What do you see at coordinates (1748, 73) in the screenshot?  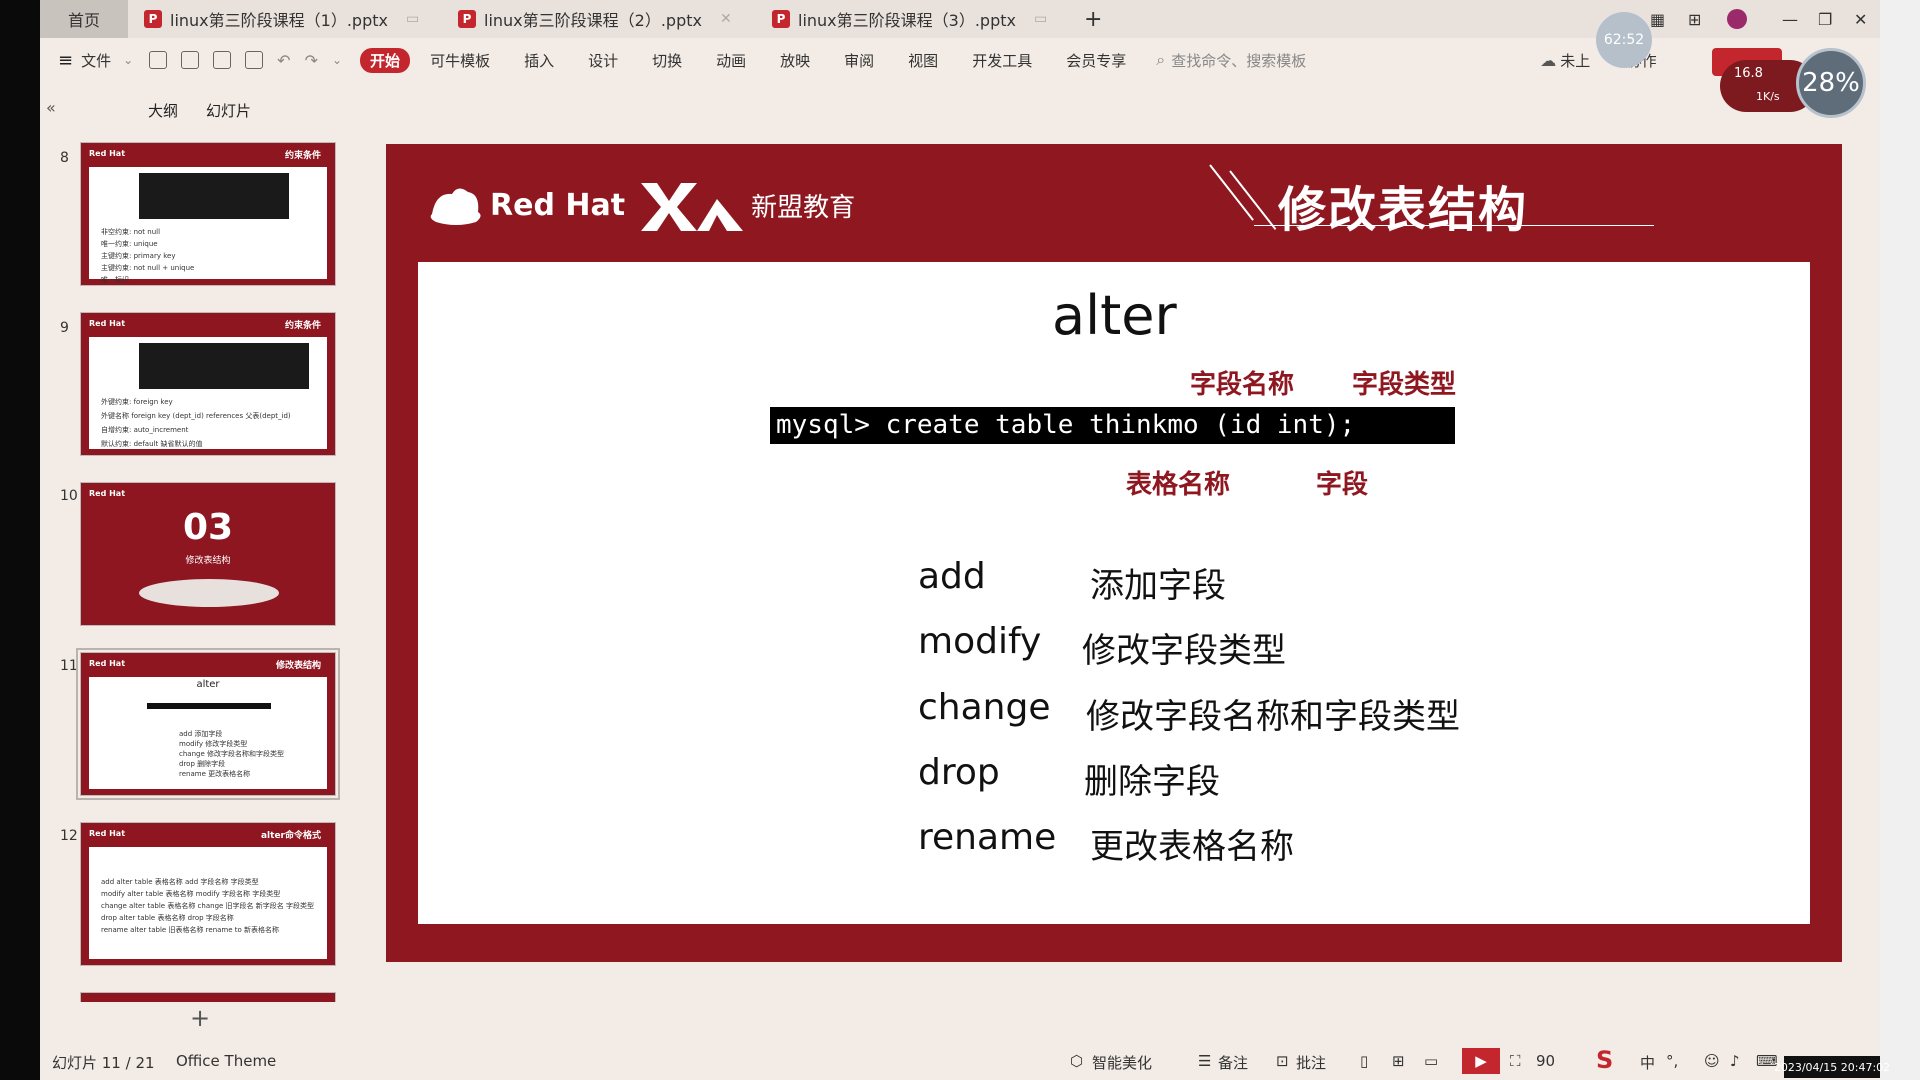 I see `upload-speed: 16.8` at bounding box center [1748, 73].